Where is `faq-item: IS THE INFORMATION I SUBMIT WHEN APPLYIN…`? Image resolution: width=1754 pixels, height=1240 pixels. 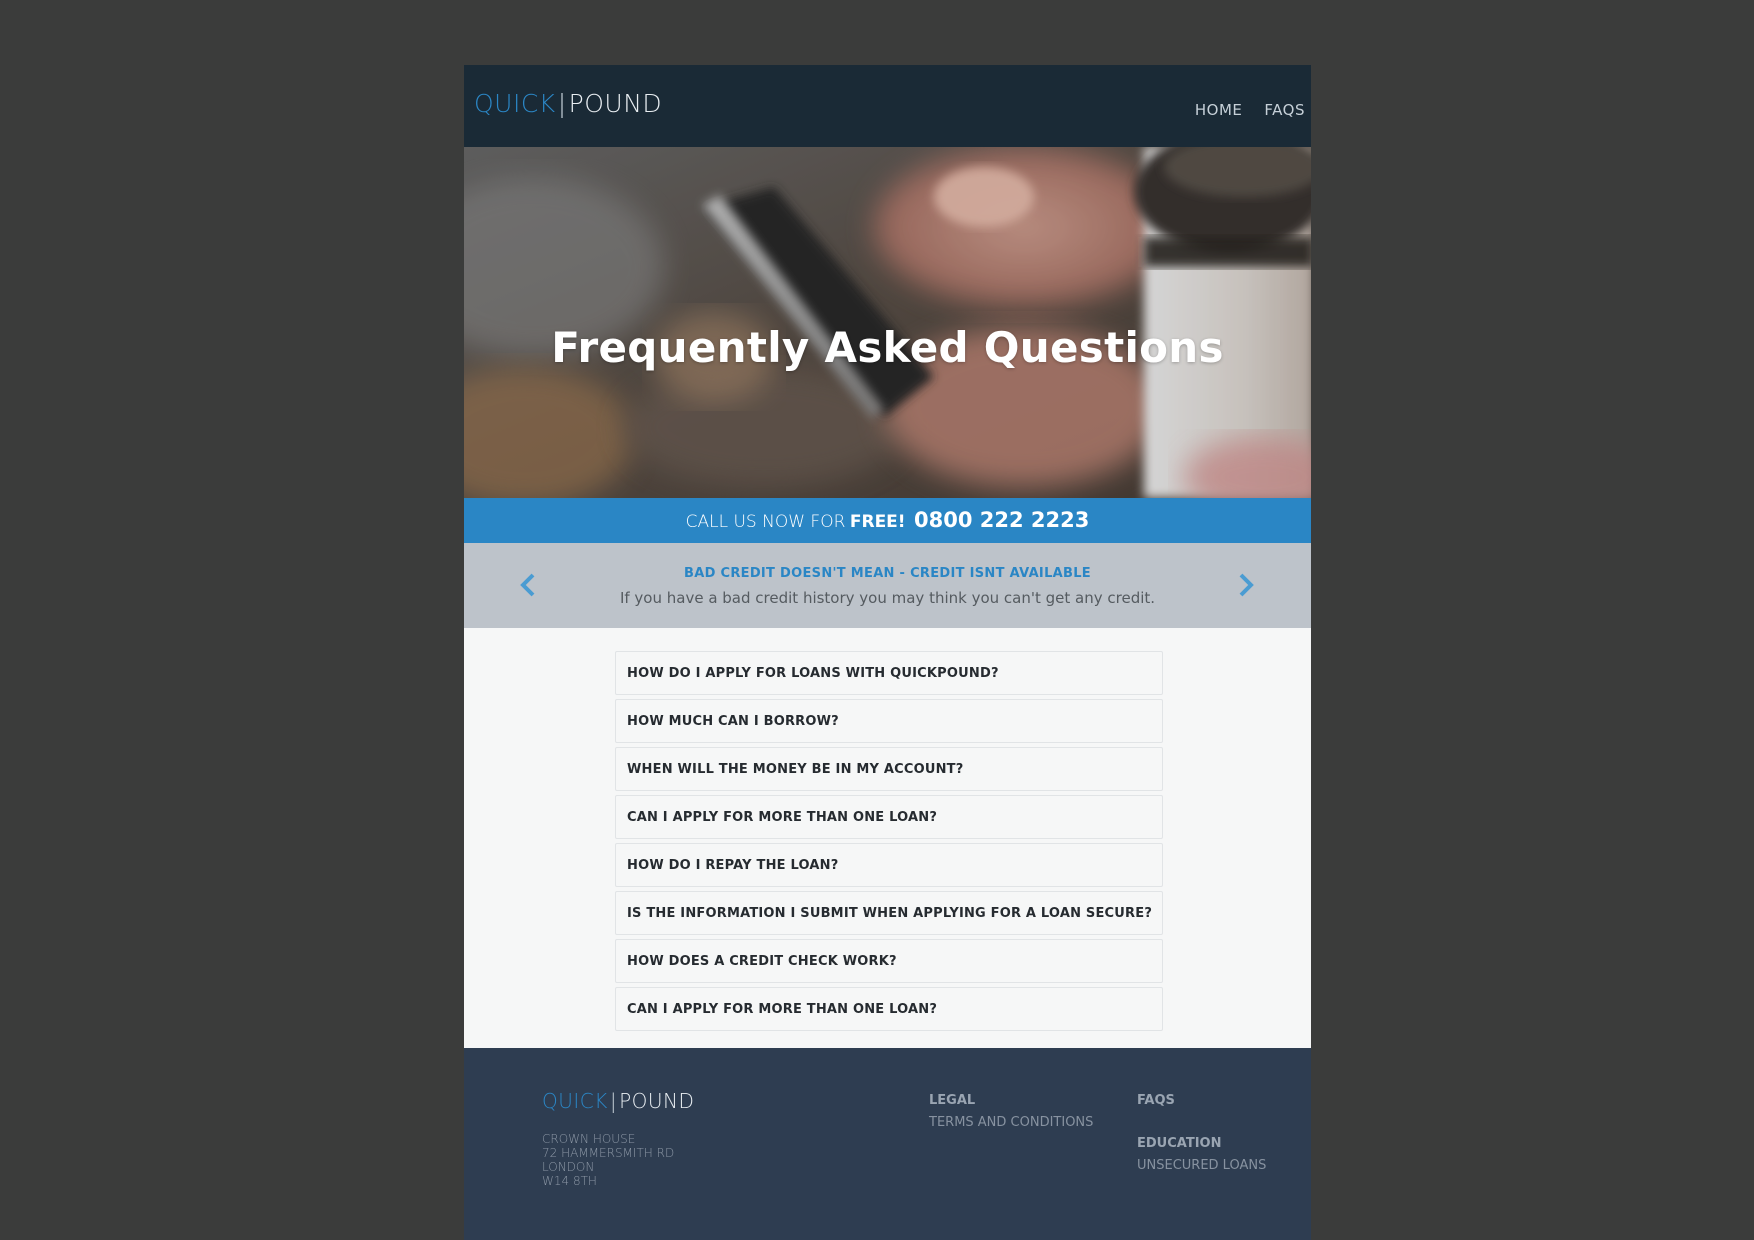
faq-item: IS THE INFORMATION I SUBMIT WHEN APPLYIN… is located at coordinates (889, 913).